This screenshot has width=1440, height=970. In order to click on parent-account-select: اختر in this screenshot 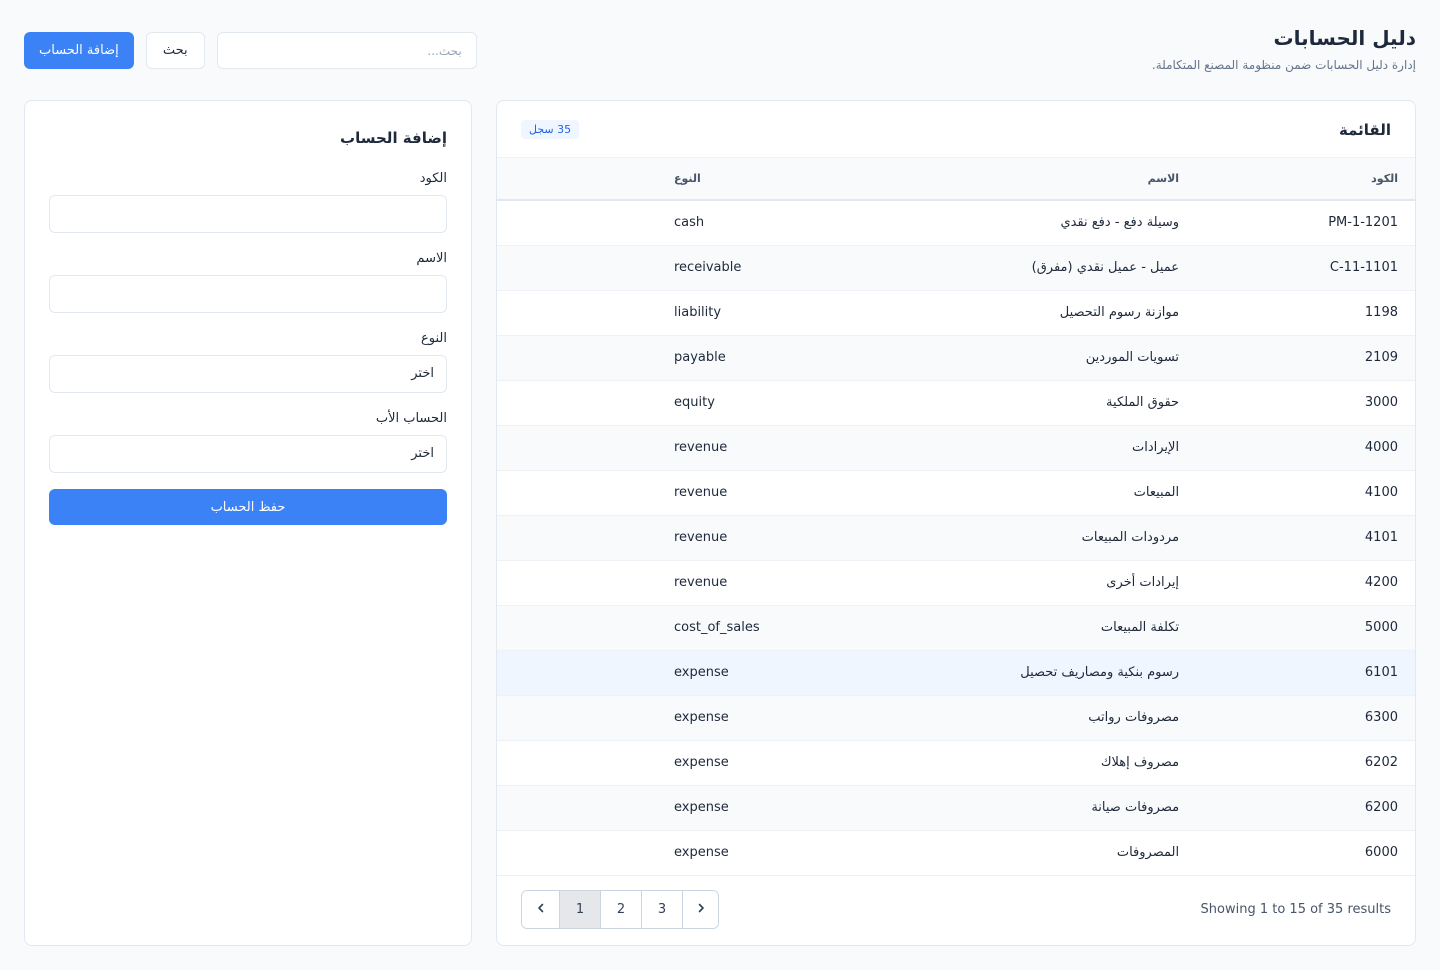, I will do `click(248, 454)`.